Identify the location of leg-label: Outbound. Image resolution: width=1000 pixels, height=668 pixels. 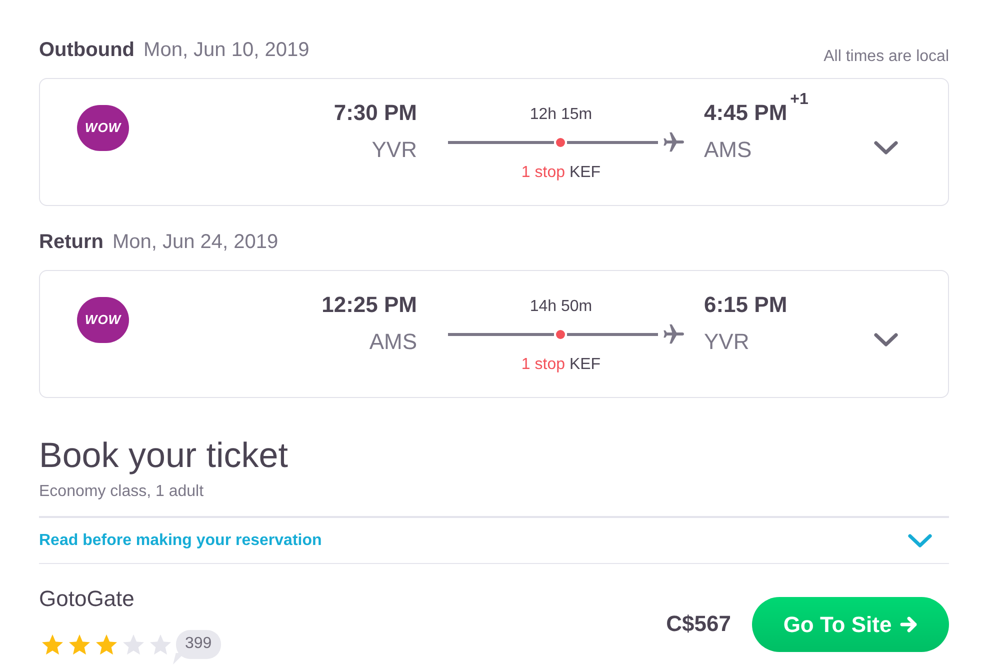
(87, 50).